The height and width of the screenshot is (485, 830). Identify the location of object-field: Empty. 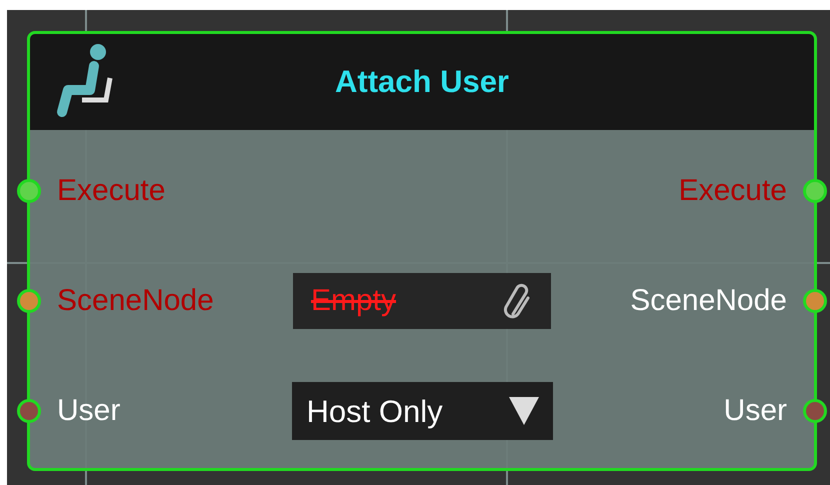
(422, 301).